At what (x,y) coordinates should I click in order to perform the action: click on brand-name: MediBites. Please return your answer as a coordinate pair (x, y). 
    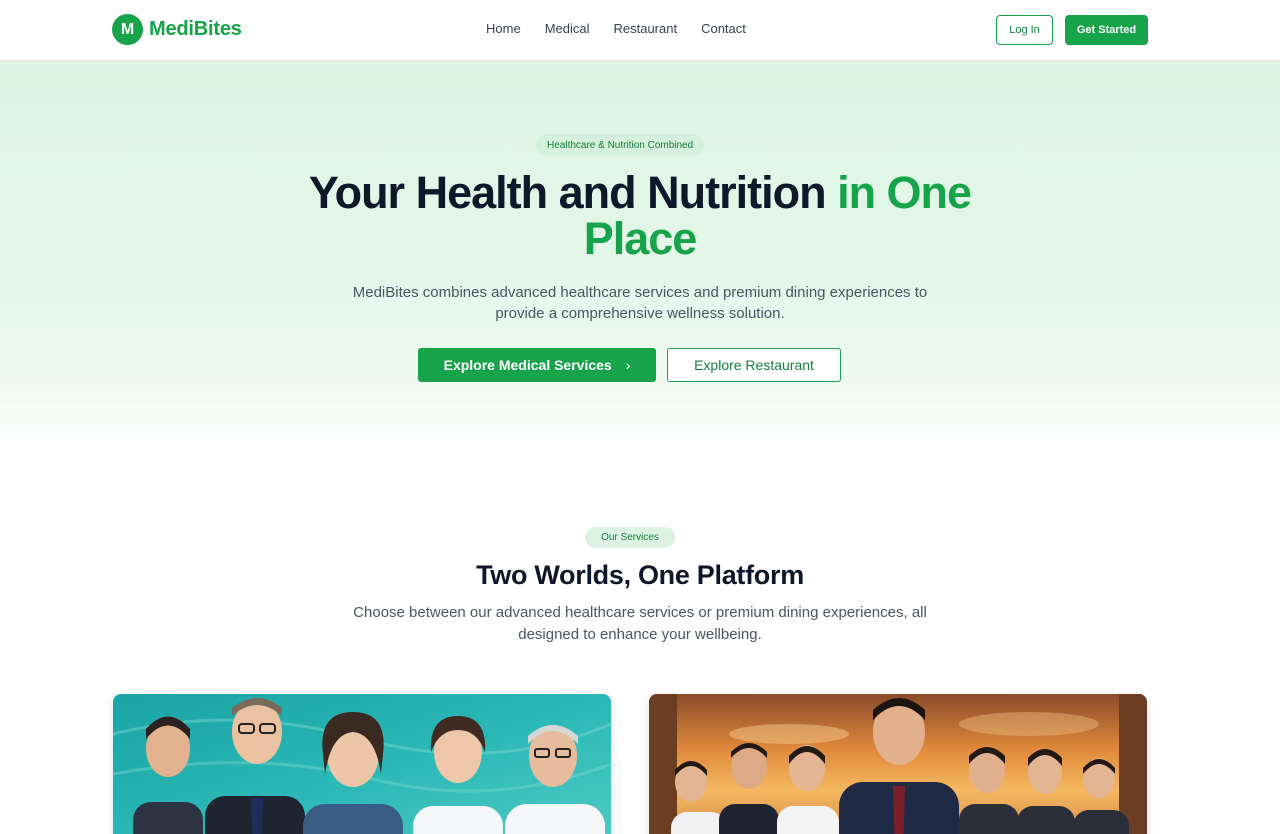
    Looking at the image, I should click on (195, 29).